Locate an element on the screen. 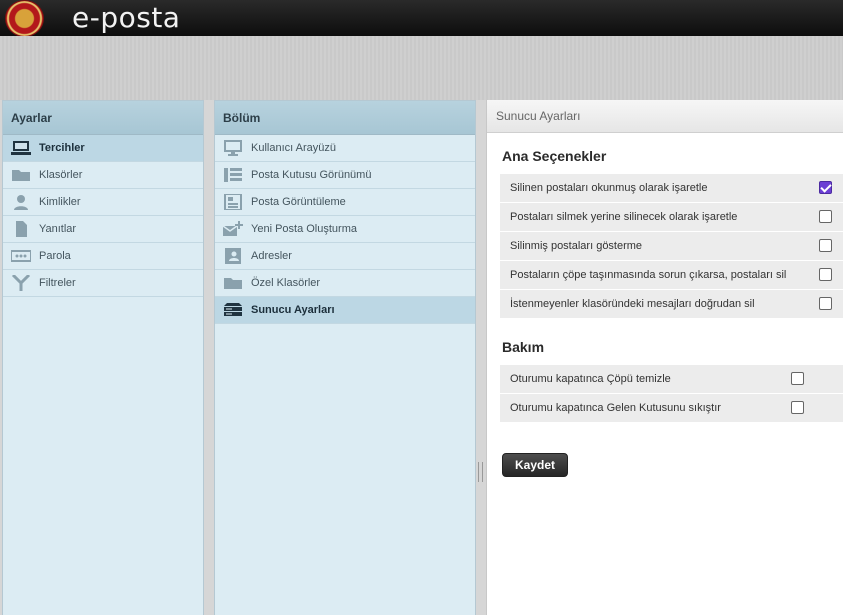 Image resolution: width=843 pixels, height=615 pixels. settings-panel-header: Ayarlar is located at coordinates (103, 118).